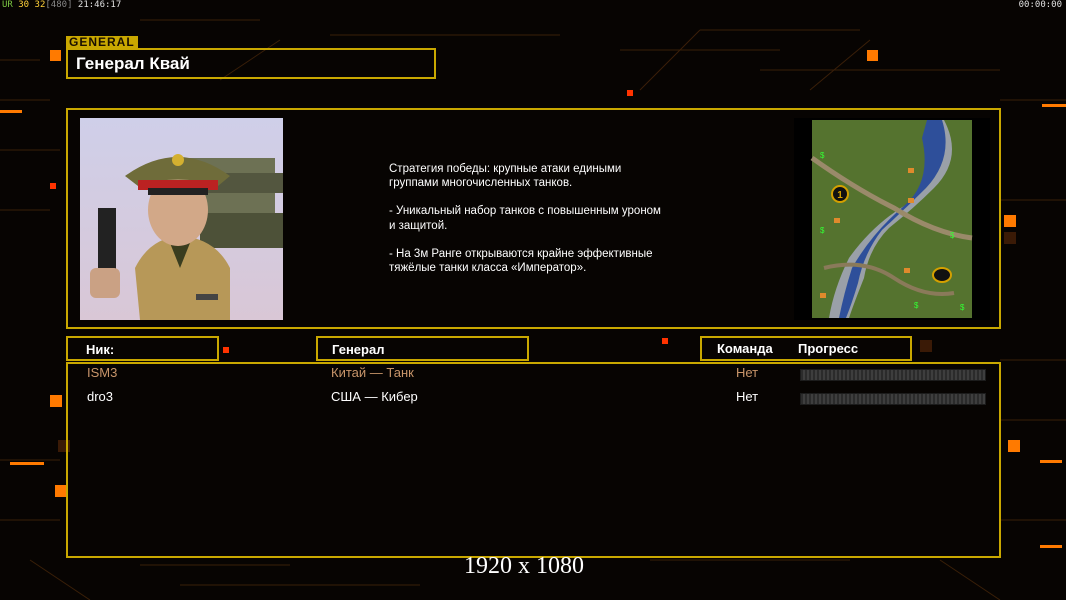 The width and height of the screenshot is (1066, 600). Describe the element at coordinates (524, 566) in the screenshot. I see `resolution-label: 1920 x 1080` at that location.